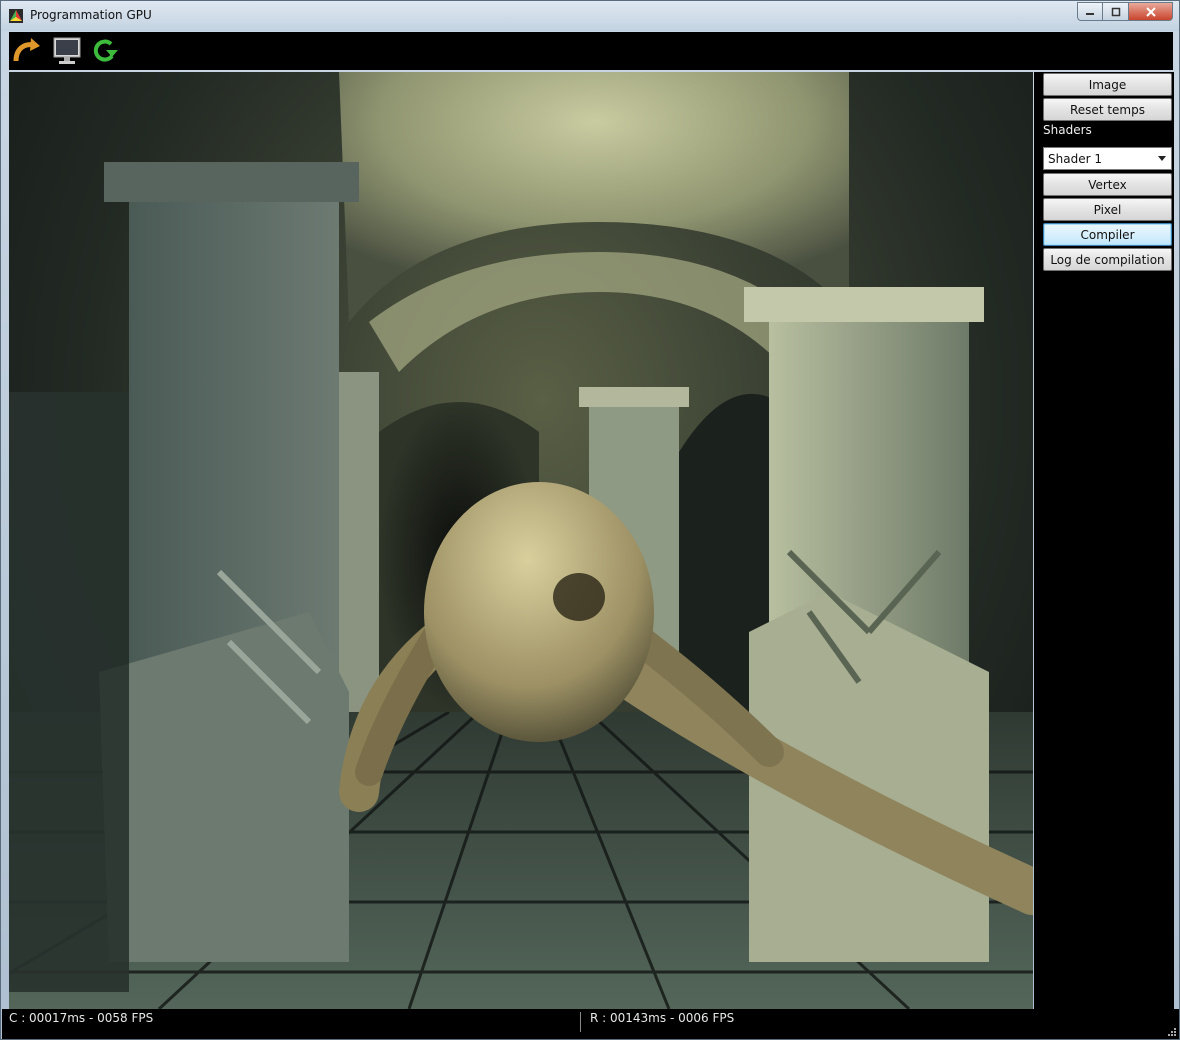  I want to click on shader-select-value: Shader 1, so click(1075, 158).